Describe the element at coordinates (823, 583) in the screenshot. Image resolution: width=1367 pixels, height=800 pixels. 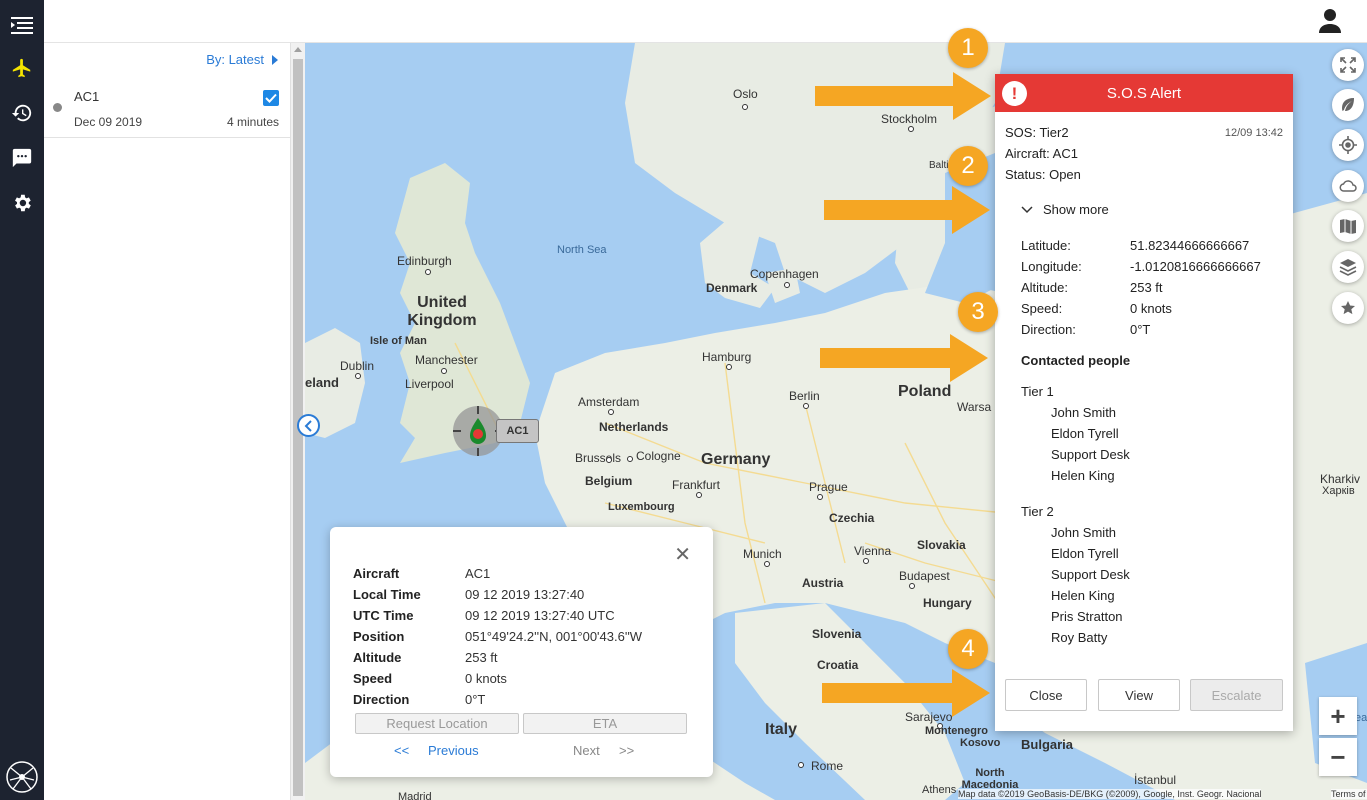
I see `map-label-austria: Austria` at that location.